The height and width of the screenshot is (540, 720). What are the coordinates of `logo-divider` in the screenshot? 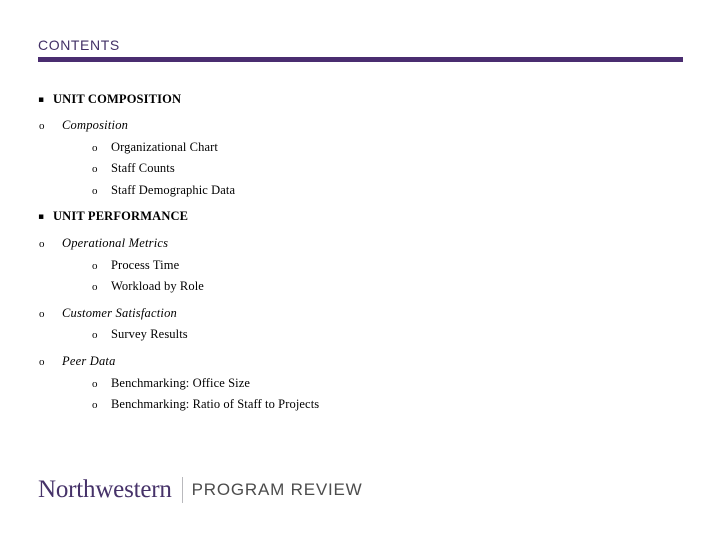 It's located at (182, 490).